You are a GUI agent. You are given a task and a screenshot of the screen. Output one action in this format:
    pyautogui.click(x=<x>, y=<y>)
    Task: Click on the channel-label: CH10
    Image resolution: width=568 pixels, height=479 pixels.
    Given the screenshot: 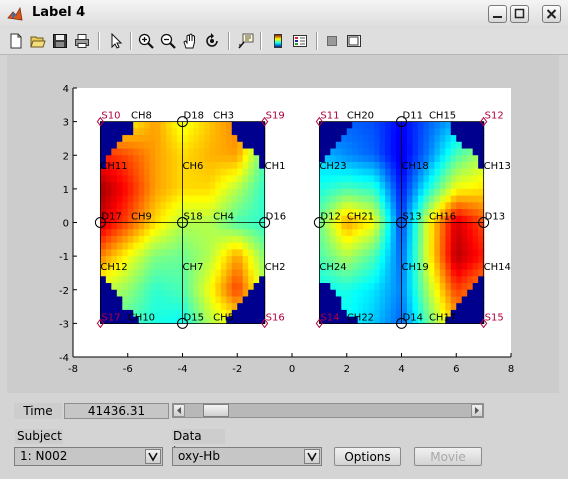 What is the action you would take?
    pyautogui.click(x=141, y=317)
    